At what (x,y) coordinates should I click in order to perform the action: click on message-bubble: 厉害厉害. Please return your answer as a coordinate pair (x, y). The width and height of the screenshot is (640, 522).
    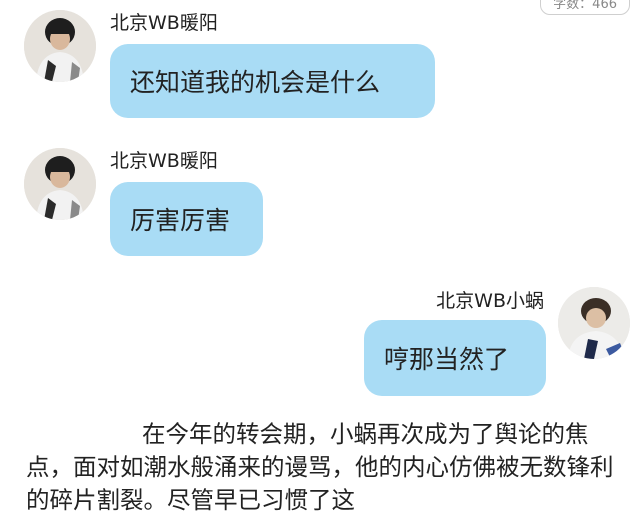
    Looking at the image, I should click on (186, 219).